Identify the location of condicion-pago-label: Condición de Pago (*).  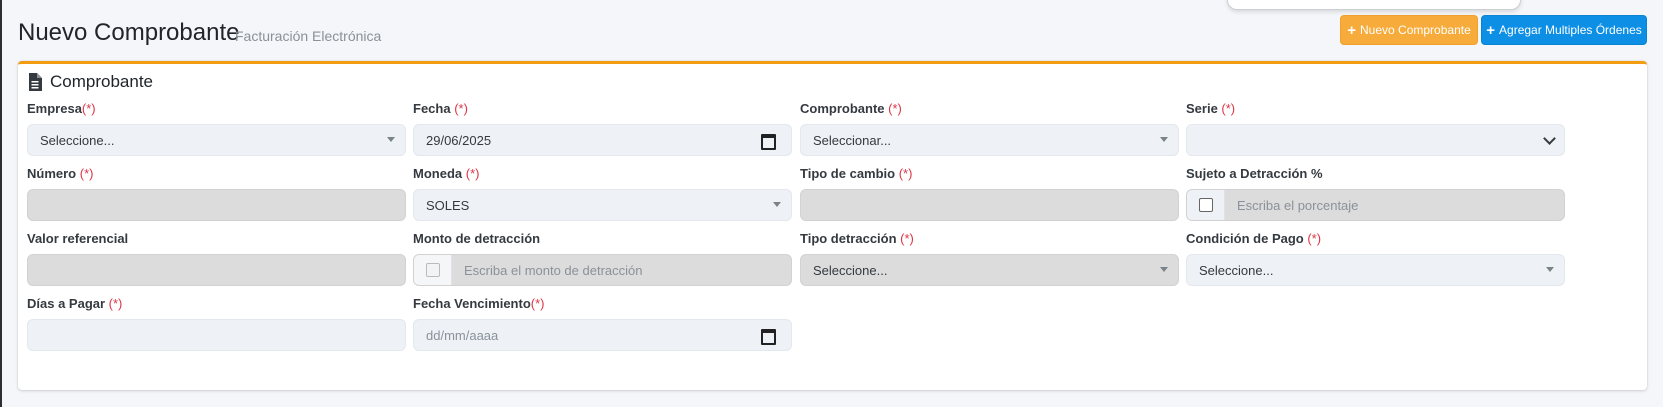
(1254, 238).